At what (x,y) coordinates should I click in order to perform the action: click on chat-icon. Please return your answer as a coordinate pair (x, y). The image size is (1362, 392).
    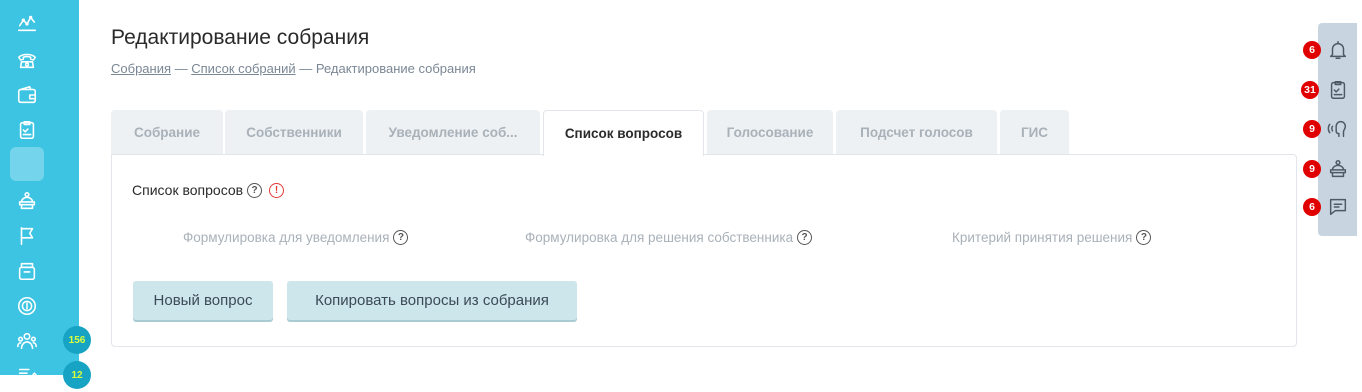
    Looking at the image, I should click on (1338, 207).